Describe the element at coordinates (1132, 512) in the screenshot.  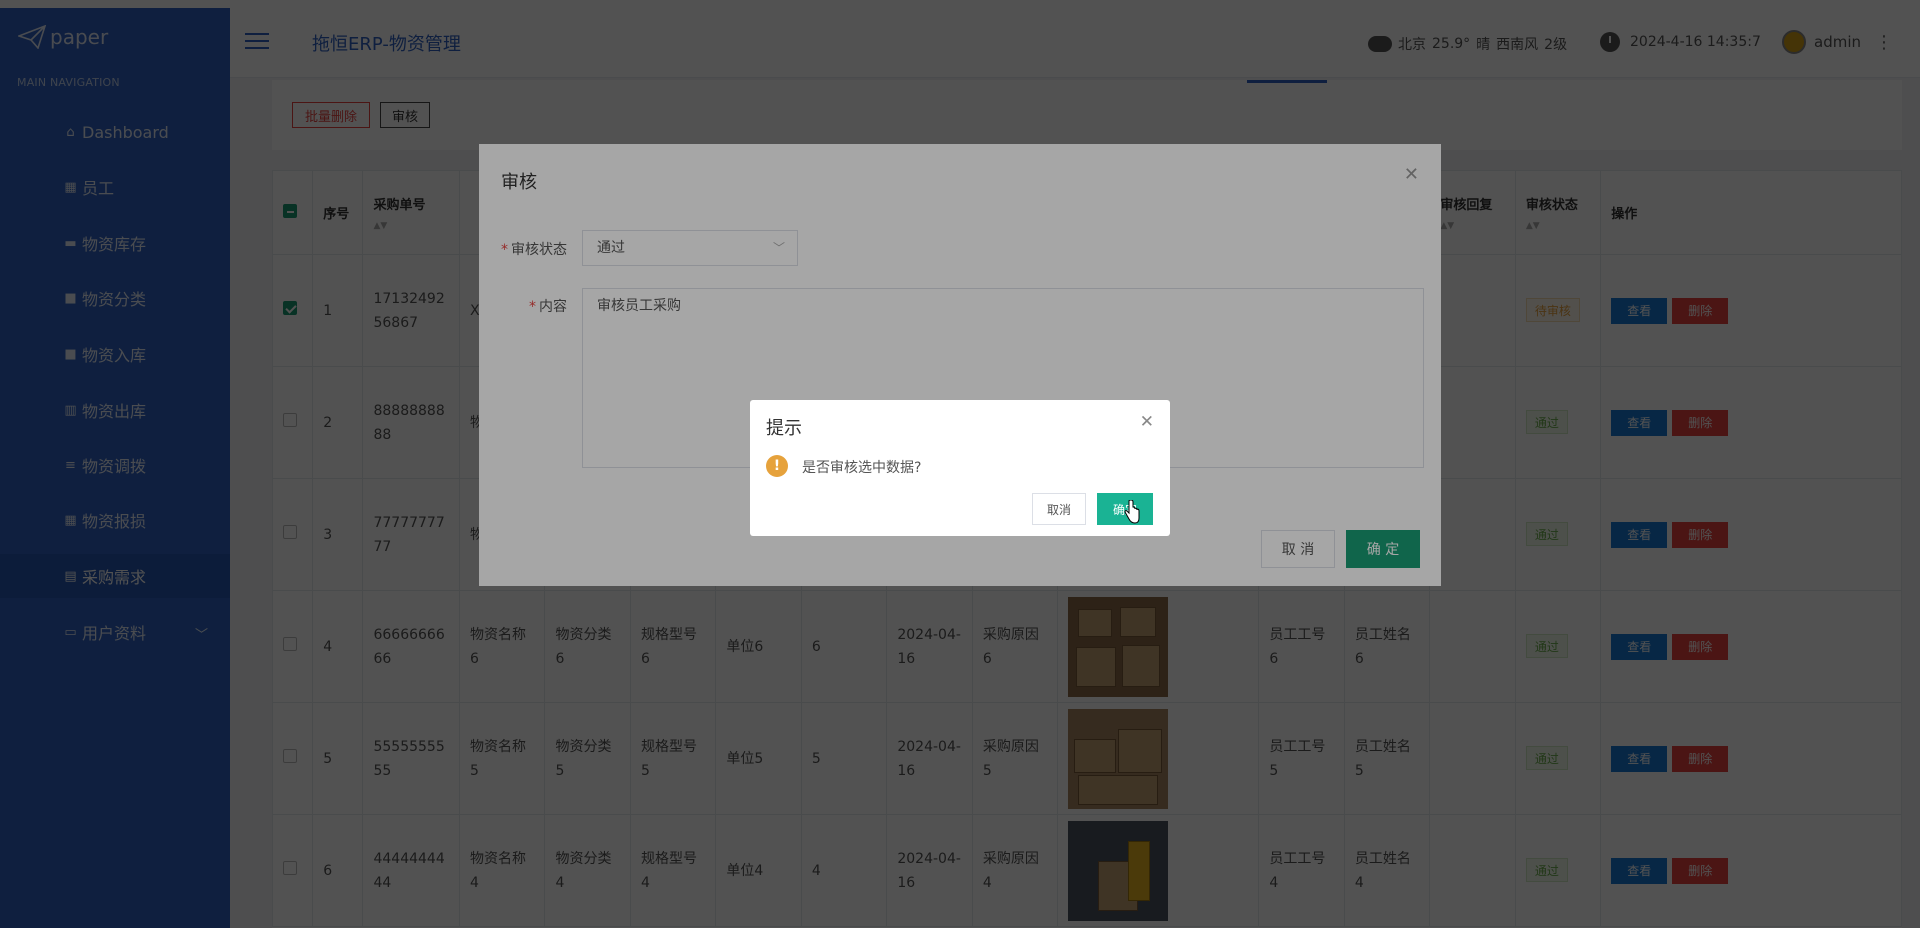
I see `hand-cursor-icon` at that location.